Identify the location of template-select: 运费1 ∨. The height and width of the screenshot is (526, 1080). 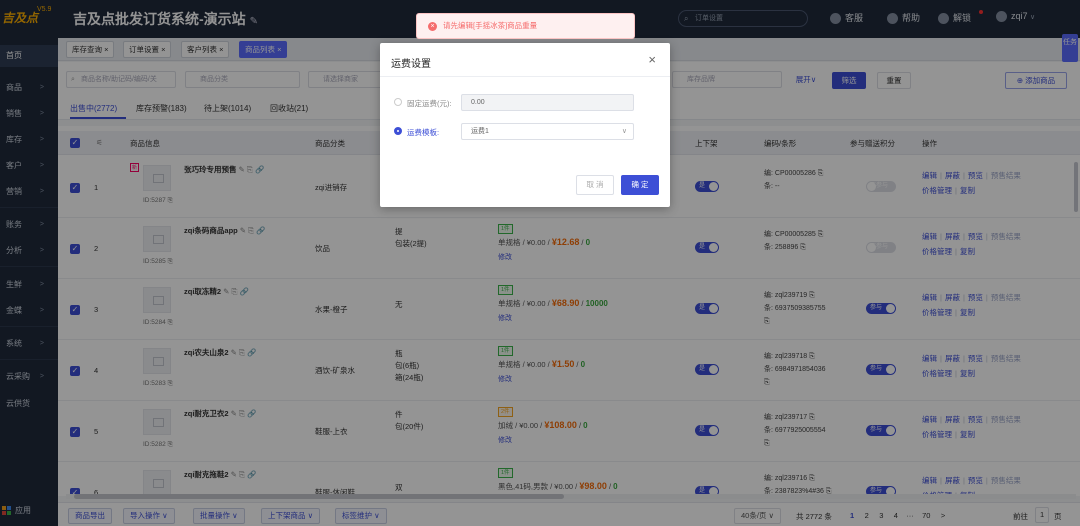
(547, 131).